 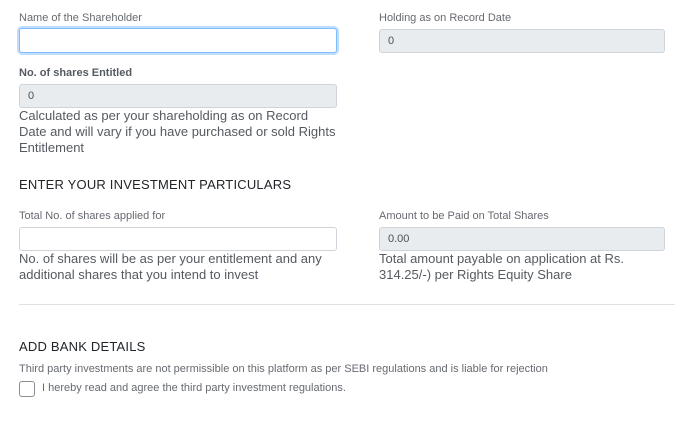 What do you see at coordinates (522, 41) in the screenshot?
I see `holding-field: 0` at bounding box center [522, 41].